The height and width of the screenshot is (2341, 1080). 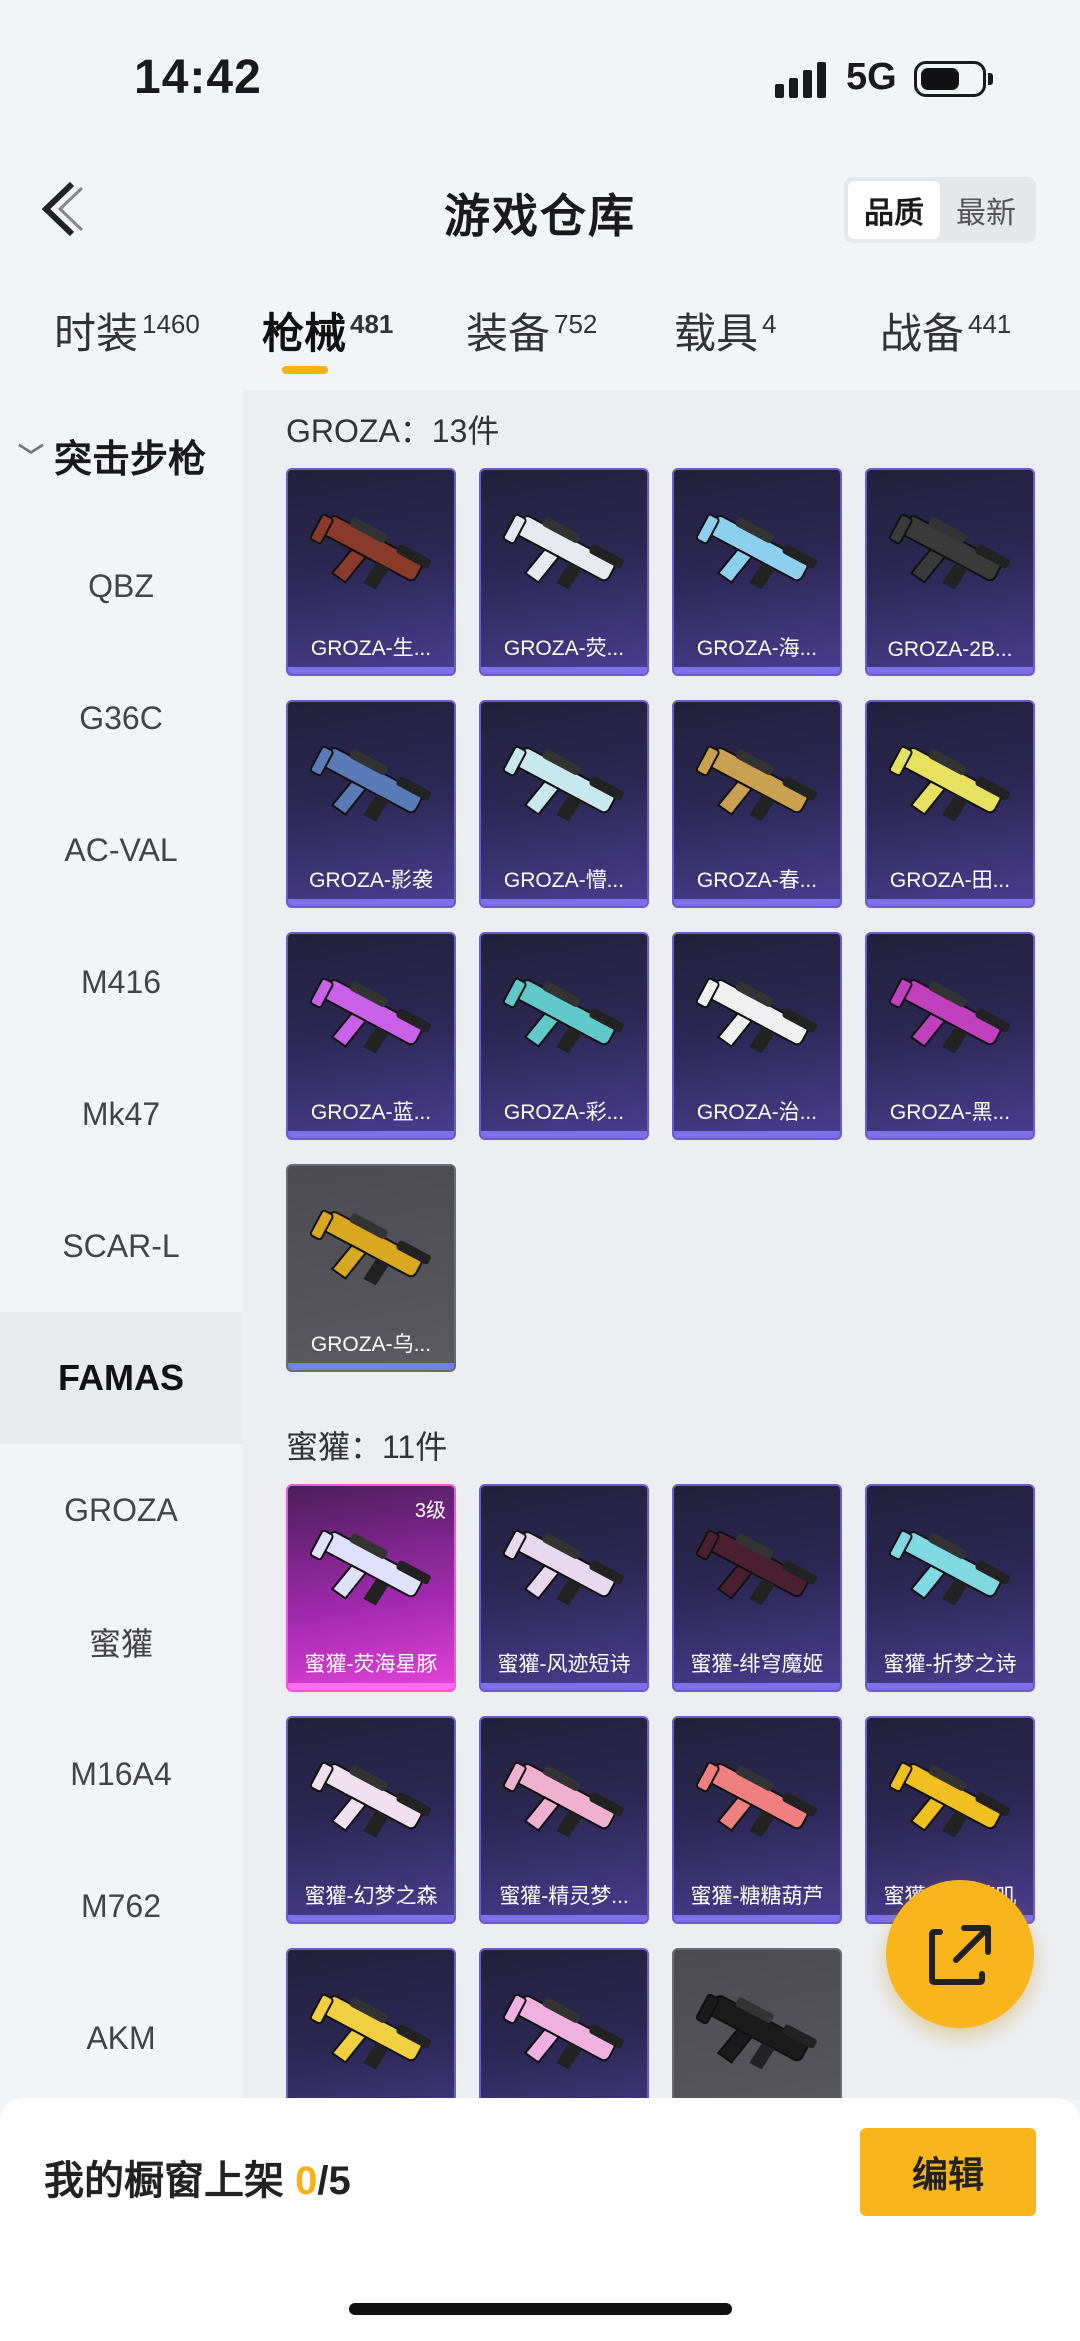 I want to click on share-fab-button, so click(x=960, y=1954).